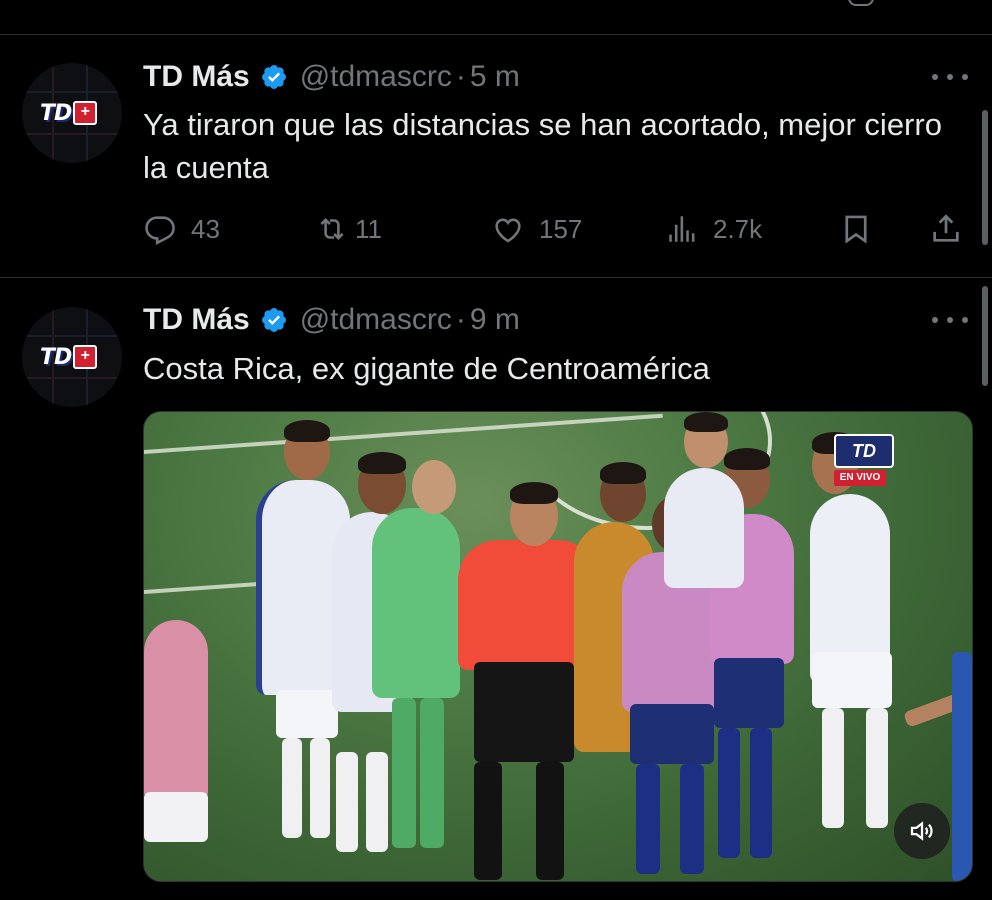 Image resolution: width=992 pixels, height=900 pixels. Describe the element at coordinates (181, 229) in the screenshot. I see `reply-button: 43` at that location.